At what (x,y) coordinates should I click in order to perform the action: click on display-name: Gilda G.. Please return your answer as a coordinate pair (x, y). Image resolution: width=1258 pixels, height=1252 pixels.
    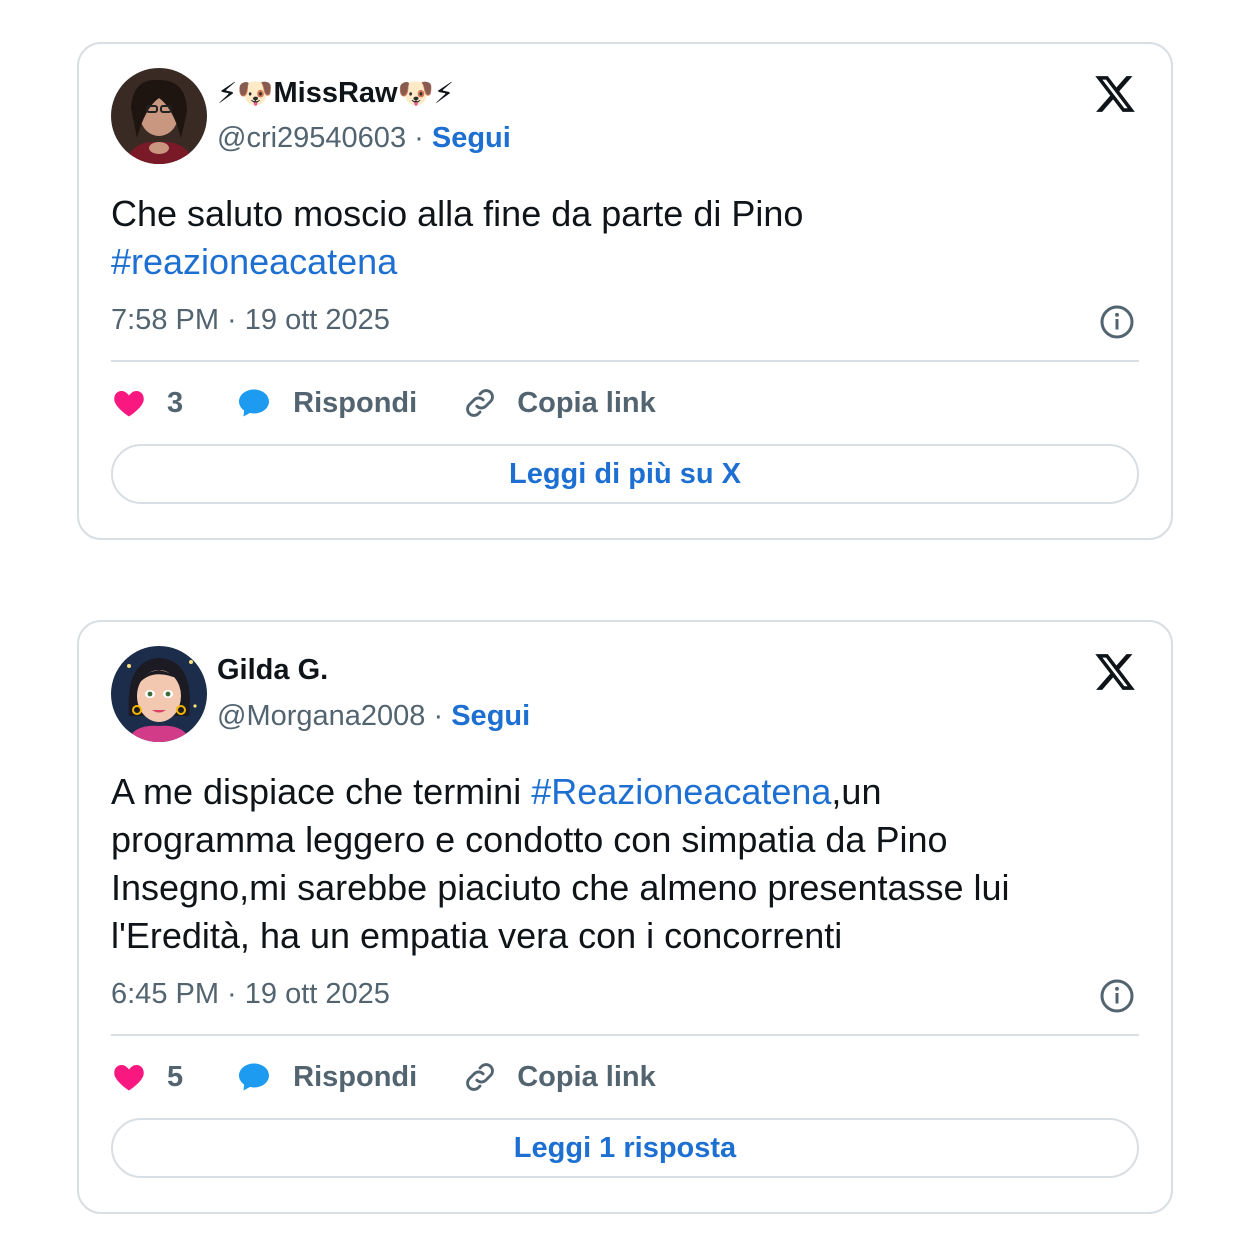
    Looking at the image, I should click on (272, 670).